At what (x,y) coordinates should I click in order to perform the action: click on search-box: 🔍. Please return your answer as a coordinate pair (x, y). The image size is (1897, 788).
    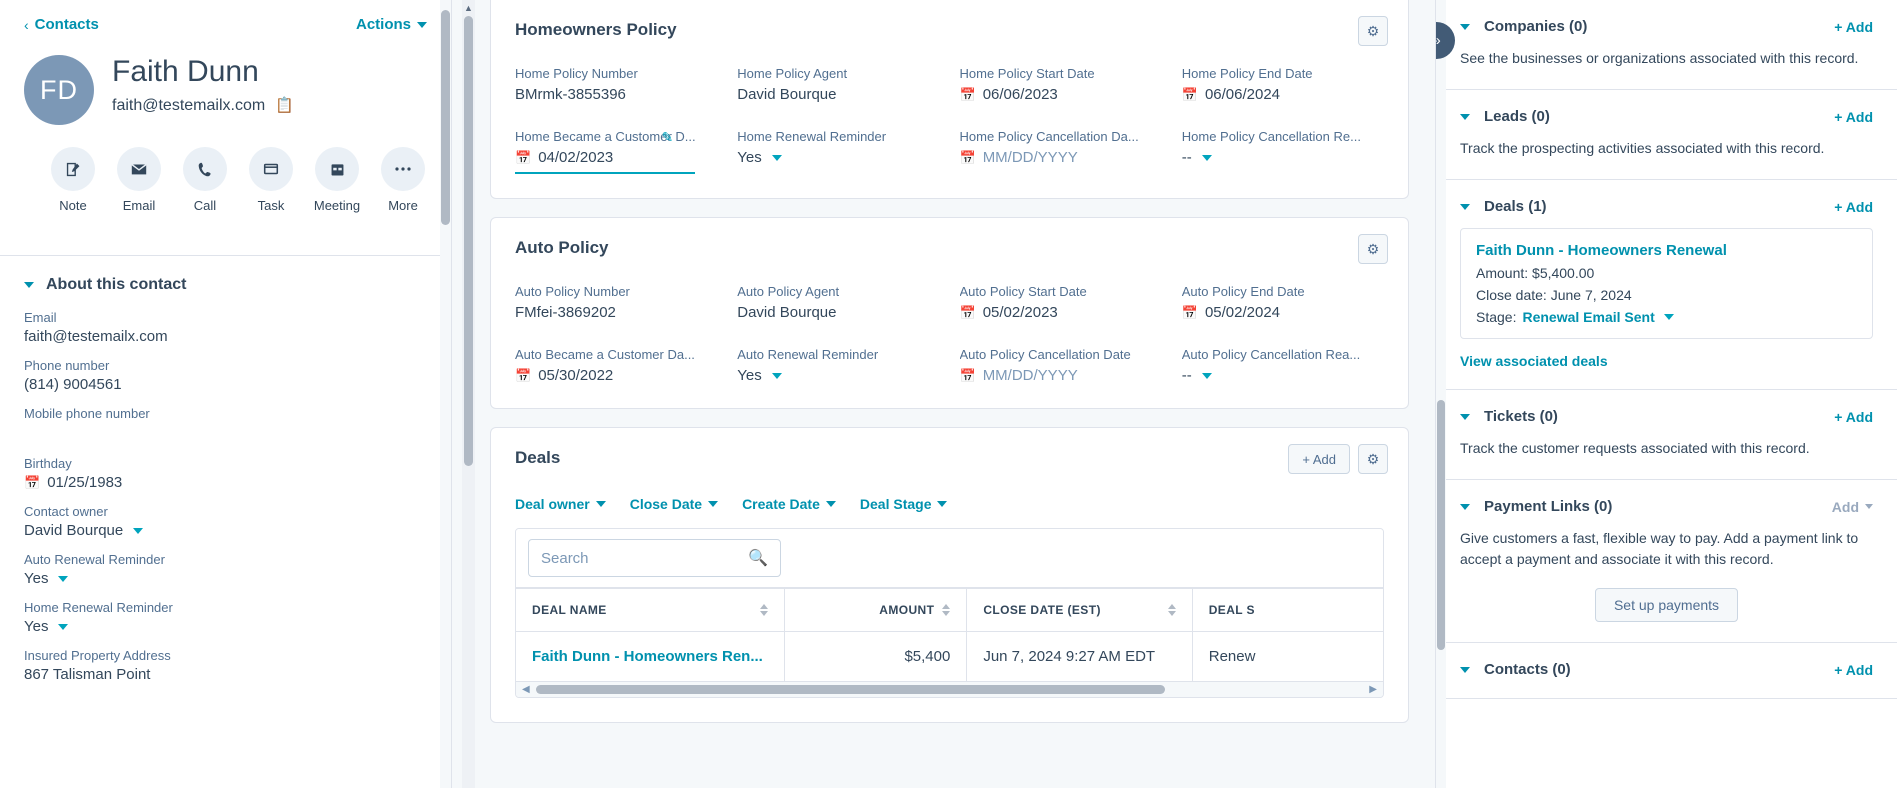
    Looking at the image, I should click on (654, 558).